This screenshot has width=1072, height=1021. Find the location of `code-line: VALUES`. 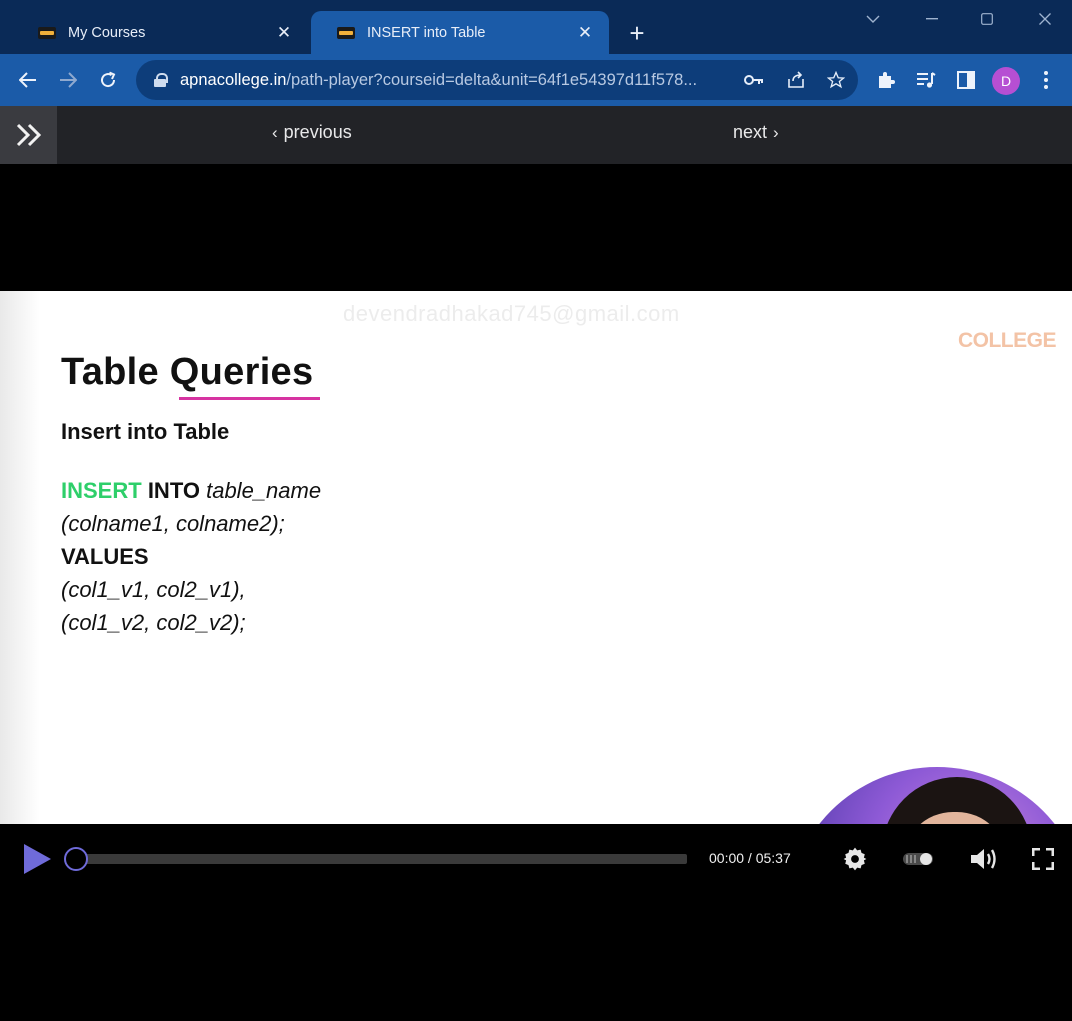

code-line: VALUES is located at coordinates (105, 556).